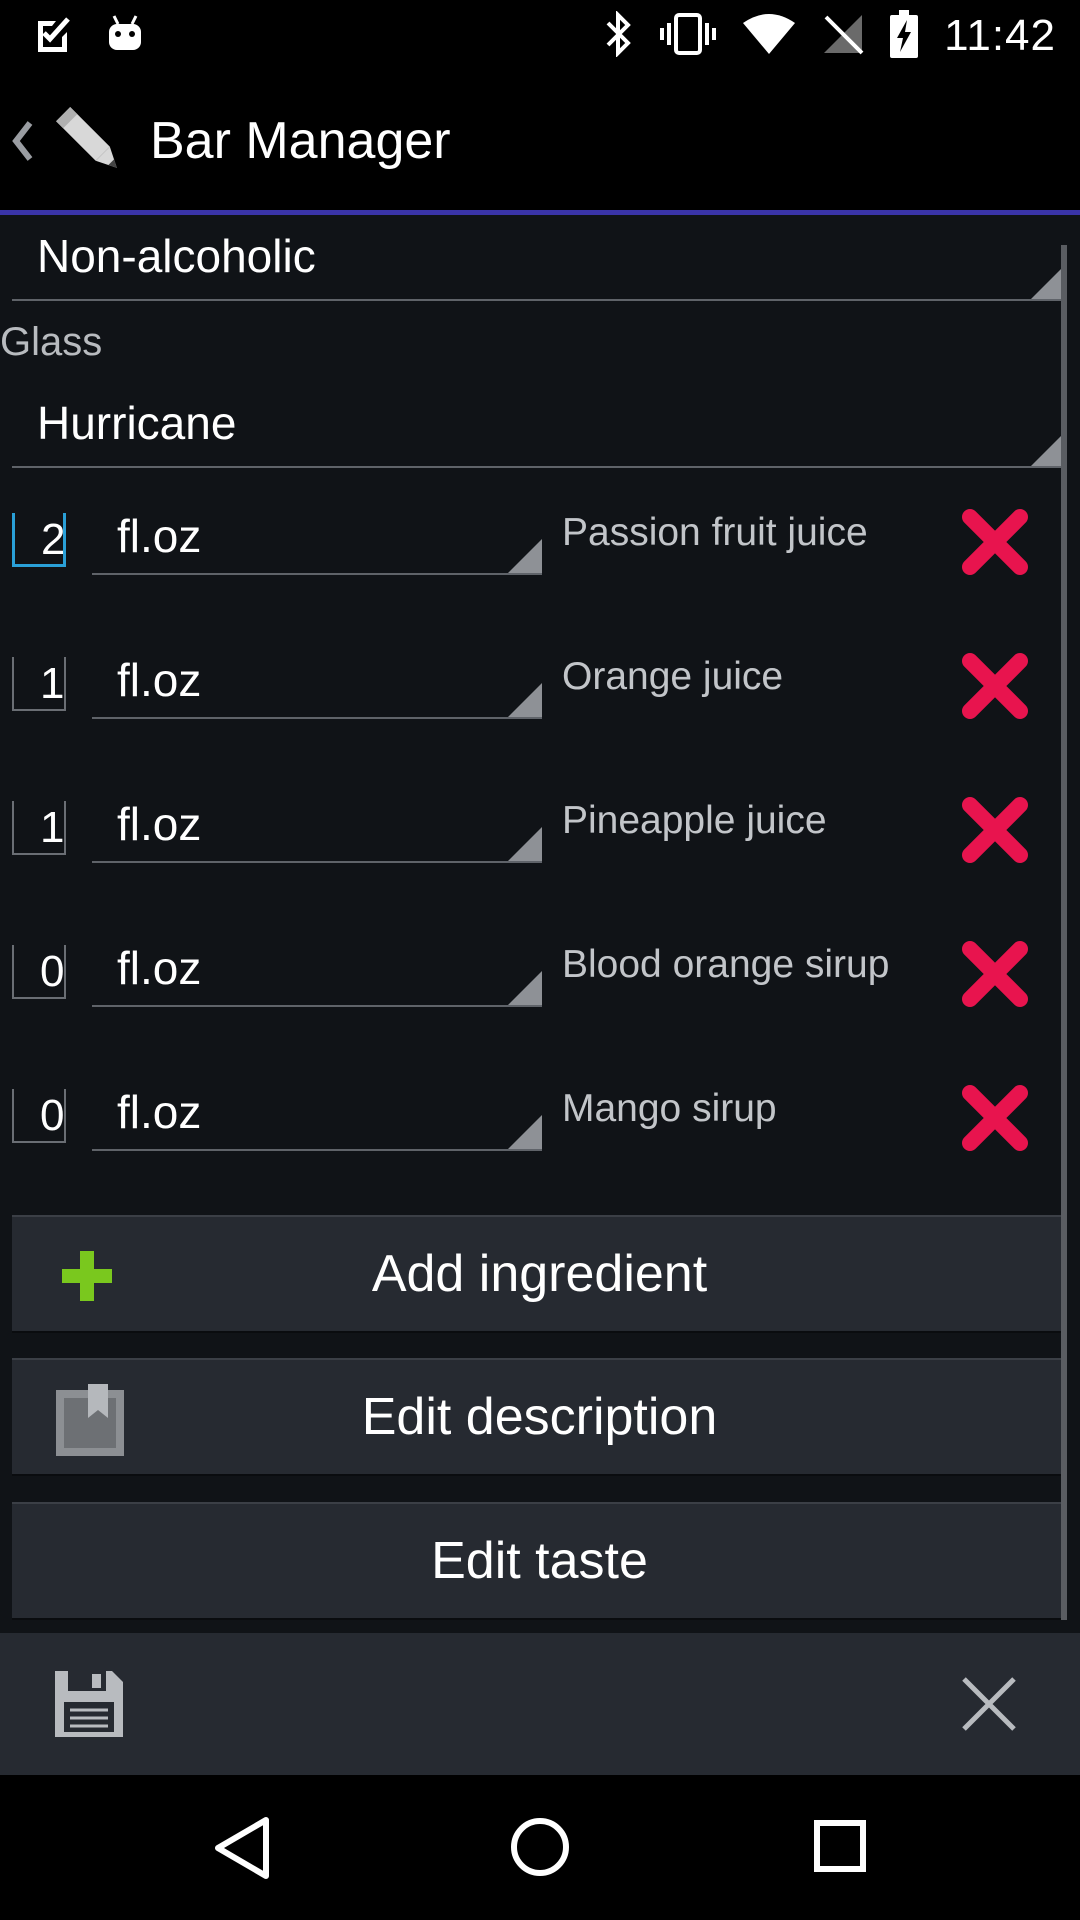  What do you see at coordinates (51, 342) in the screenshot?
I see `glass-label: Glass` at bounding box center [51, 342].